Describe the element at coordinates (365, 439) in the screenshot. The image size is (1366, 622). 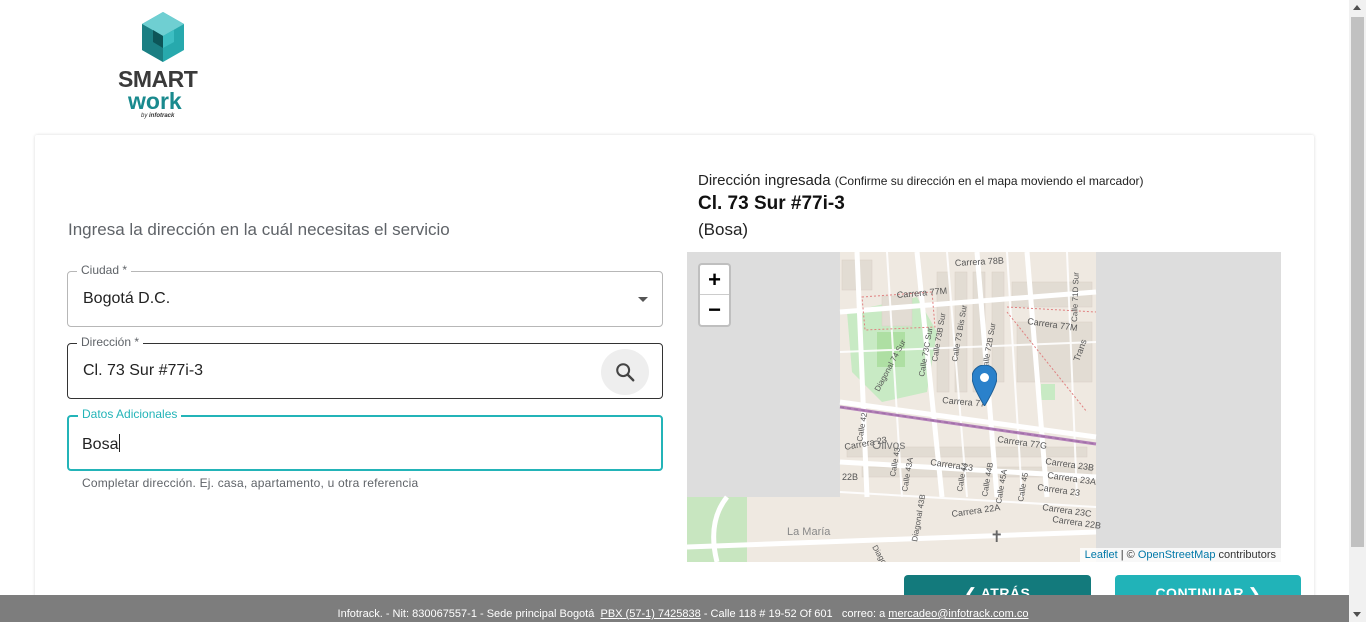
I see `extra-data-field: Datos Adicionales Bosa` at that location.